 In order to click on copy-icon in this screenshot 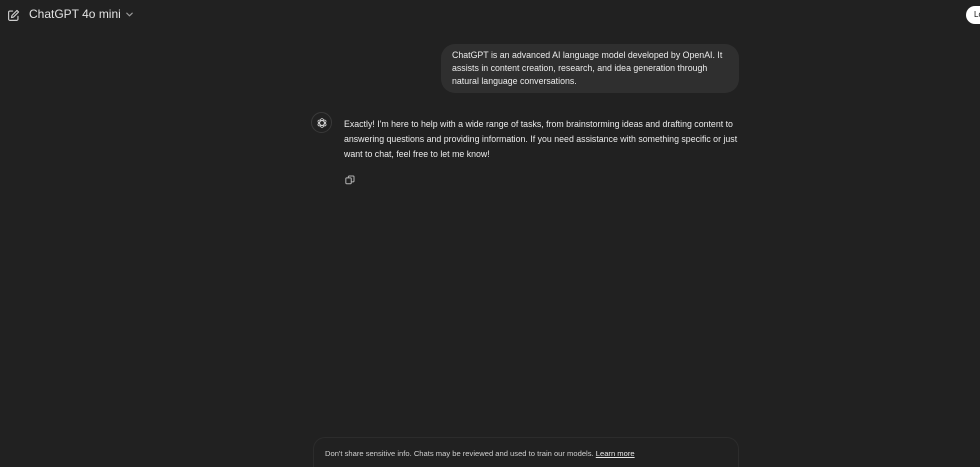, I will do `click(349, 179)`.